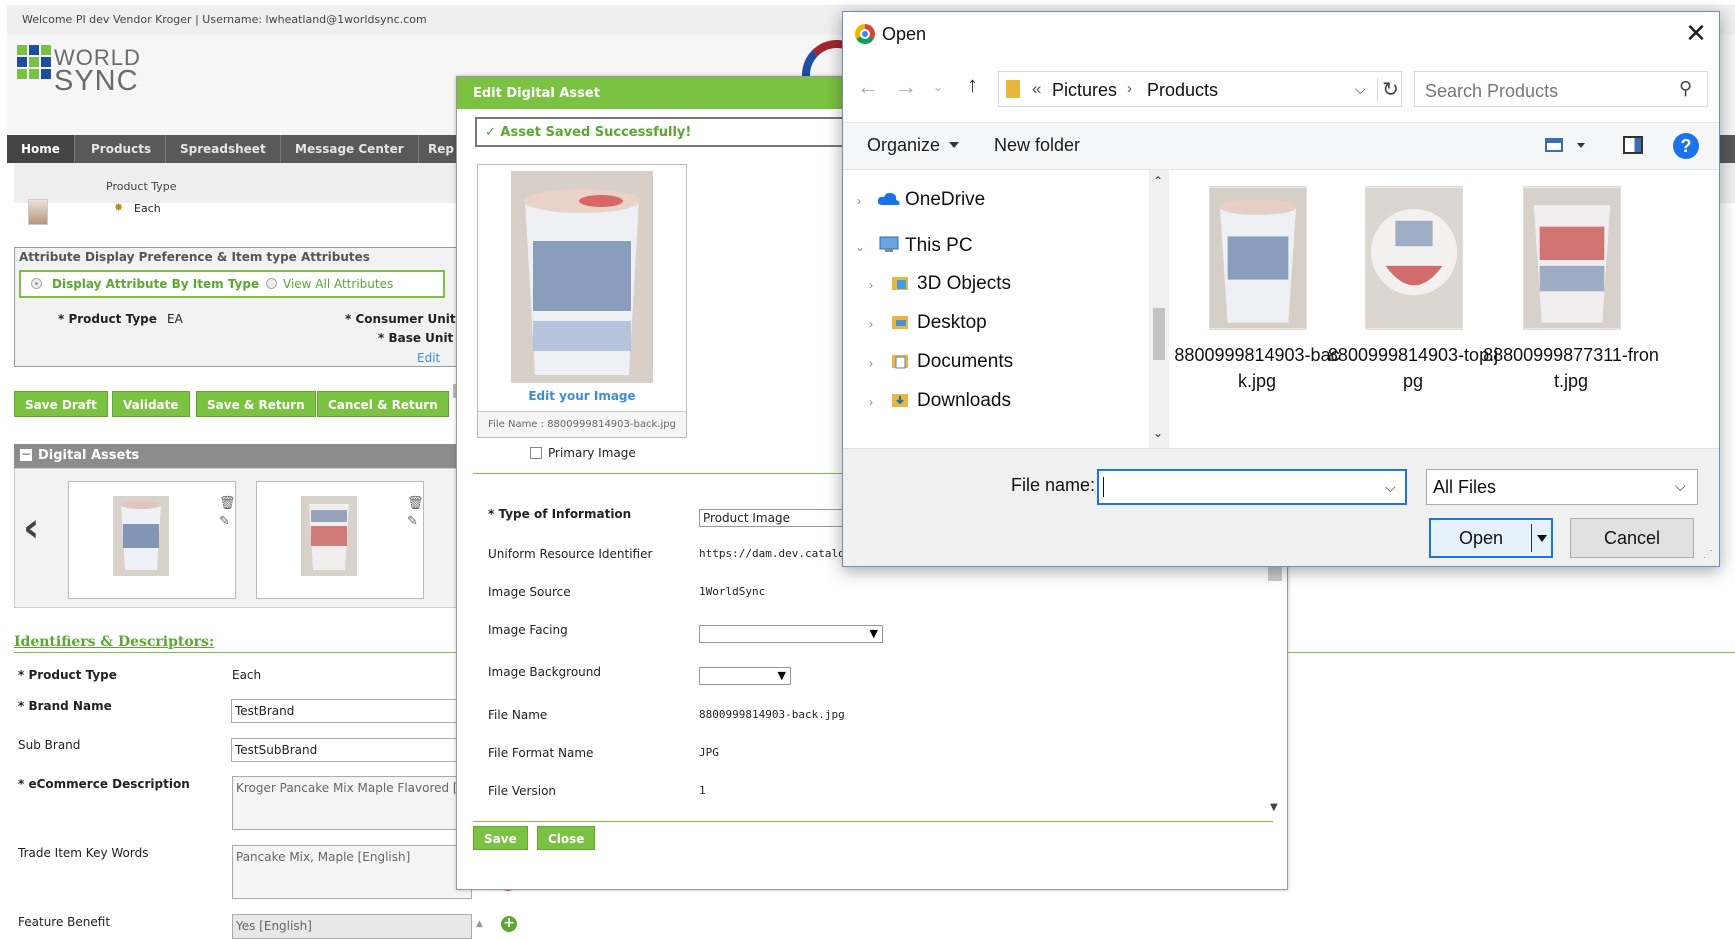 The height and width of the screenshot is (939, 1735). I want to click on dialog-scroll-thumb, so click(1275, 574).